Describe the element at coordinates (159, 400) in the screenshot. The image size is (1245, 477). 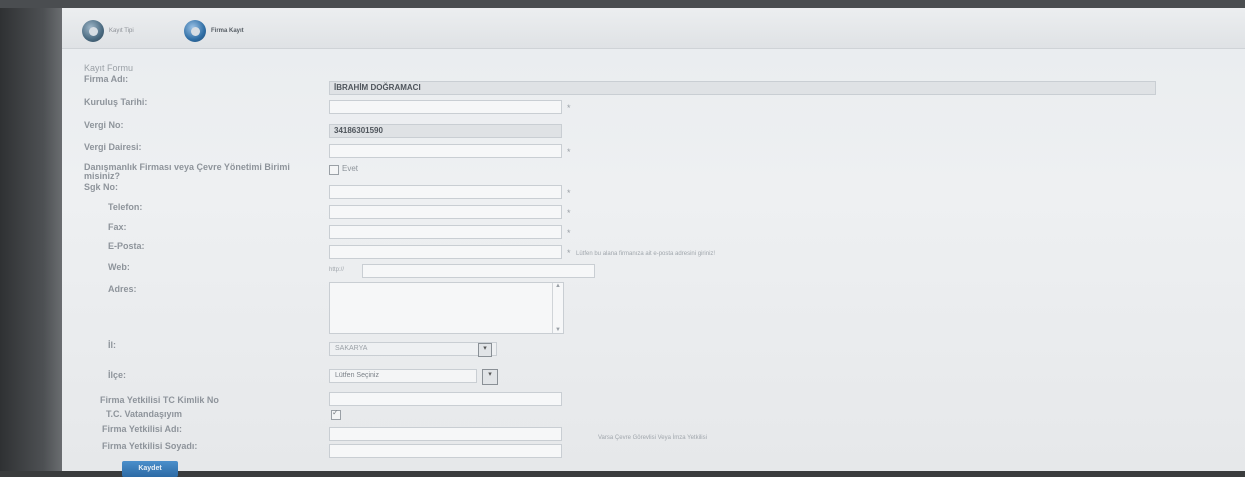
I see `yetkili-tc-label: Firma Yetkilisi TC Kimlik No` at that location.